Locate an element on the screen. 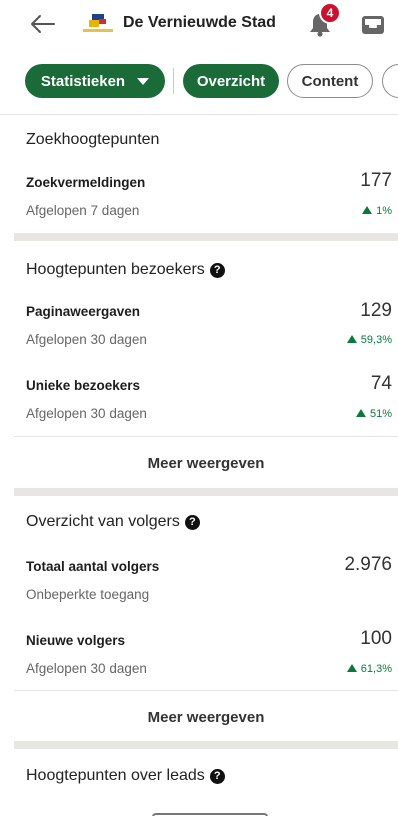 The height and width of the screenshot is (816, 398). metric-label: Paginaweergaven is located at coordinates (83, 311).